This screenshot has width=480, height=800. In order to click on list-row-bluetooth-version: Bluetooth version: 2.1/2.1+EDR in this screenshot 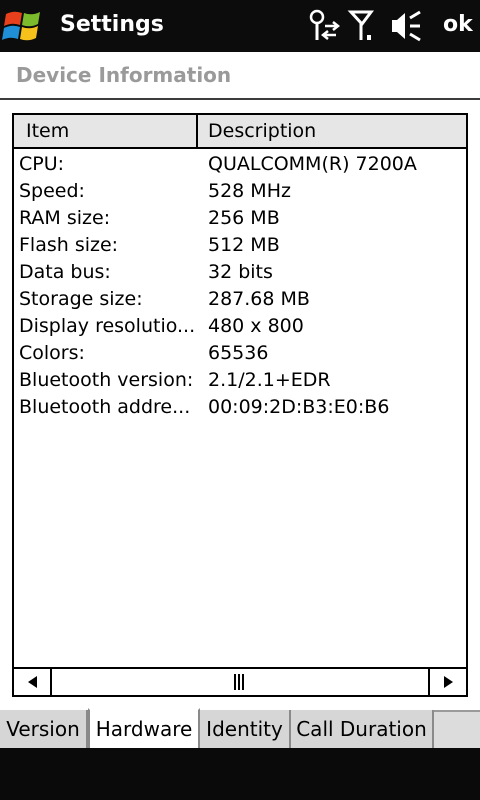, I will do `click(240, 380)`.